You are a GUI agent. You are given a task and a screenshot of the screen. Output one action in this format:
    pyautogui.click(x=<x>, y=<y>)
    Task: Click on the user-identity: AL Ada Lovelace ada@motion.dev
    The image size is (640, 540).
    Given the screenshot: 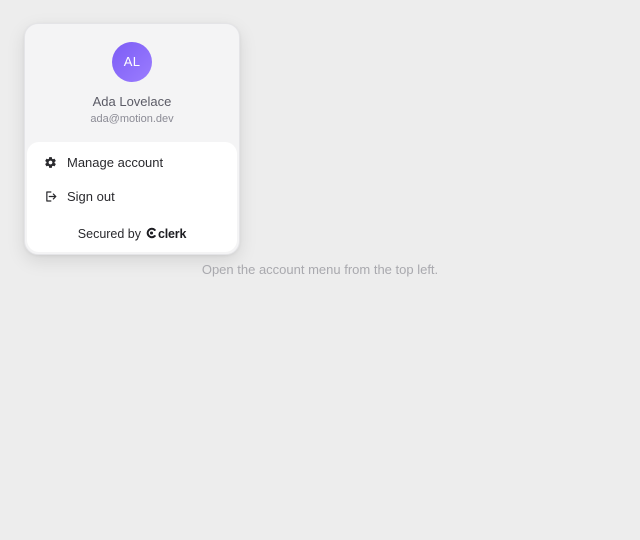 What is the action you would take?
    pyautogui.click(x=132, y=83)
    